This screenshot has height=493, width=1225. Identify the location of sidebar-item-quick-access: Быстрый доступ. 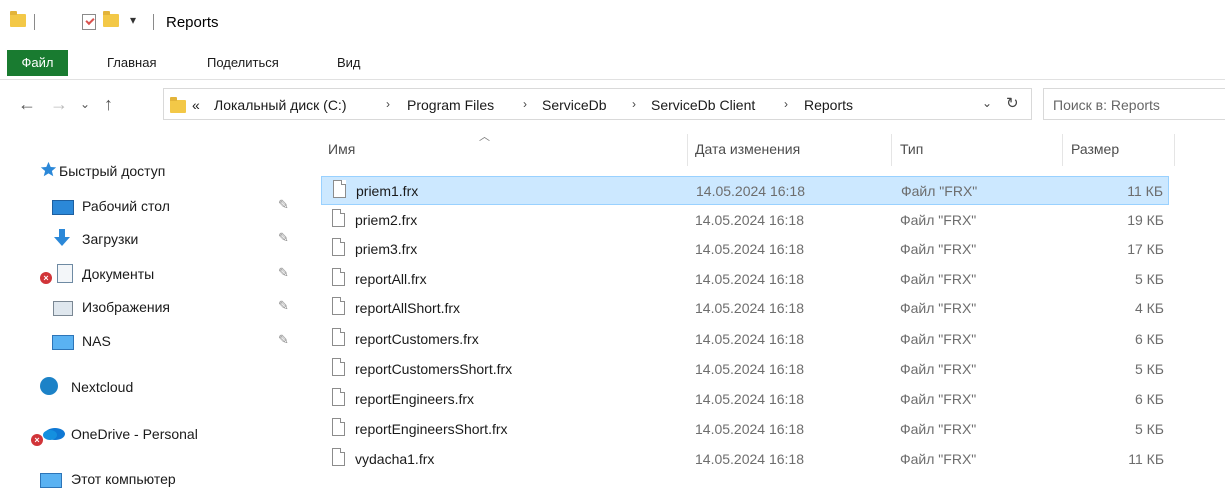
(150, 171).